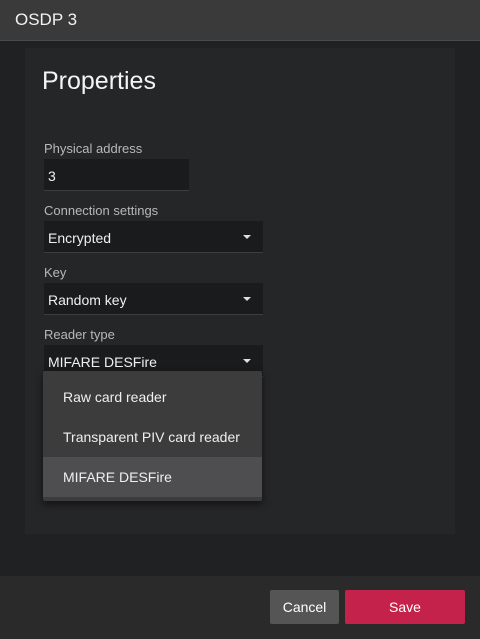 The height and width of the screenshot is (639, 480). I want to click on save-button: Save, so click(405, 607).